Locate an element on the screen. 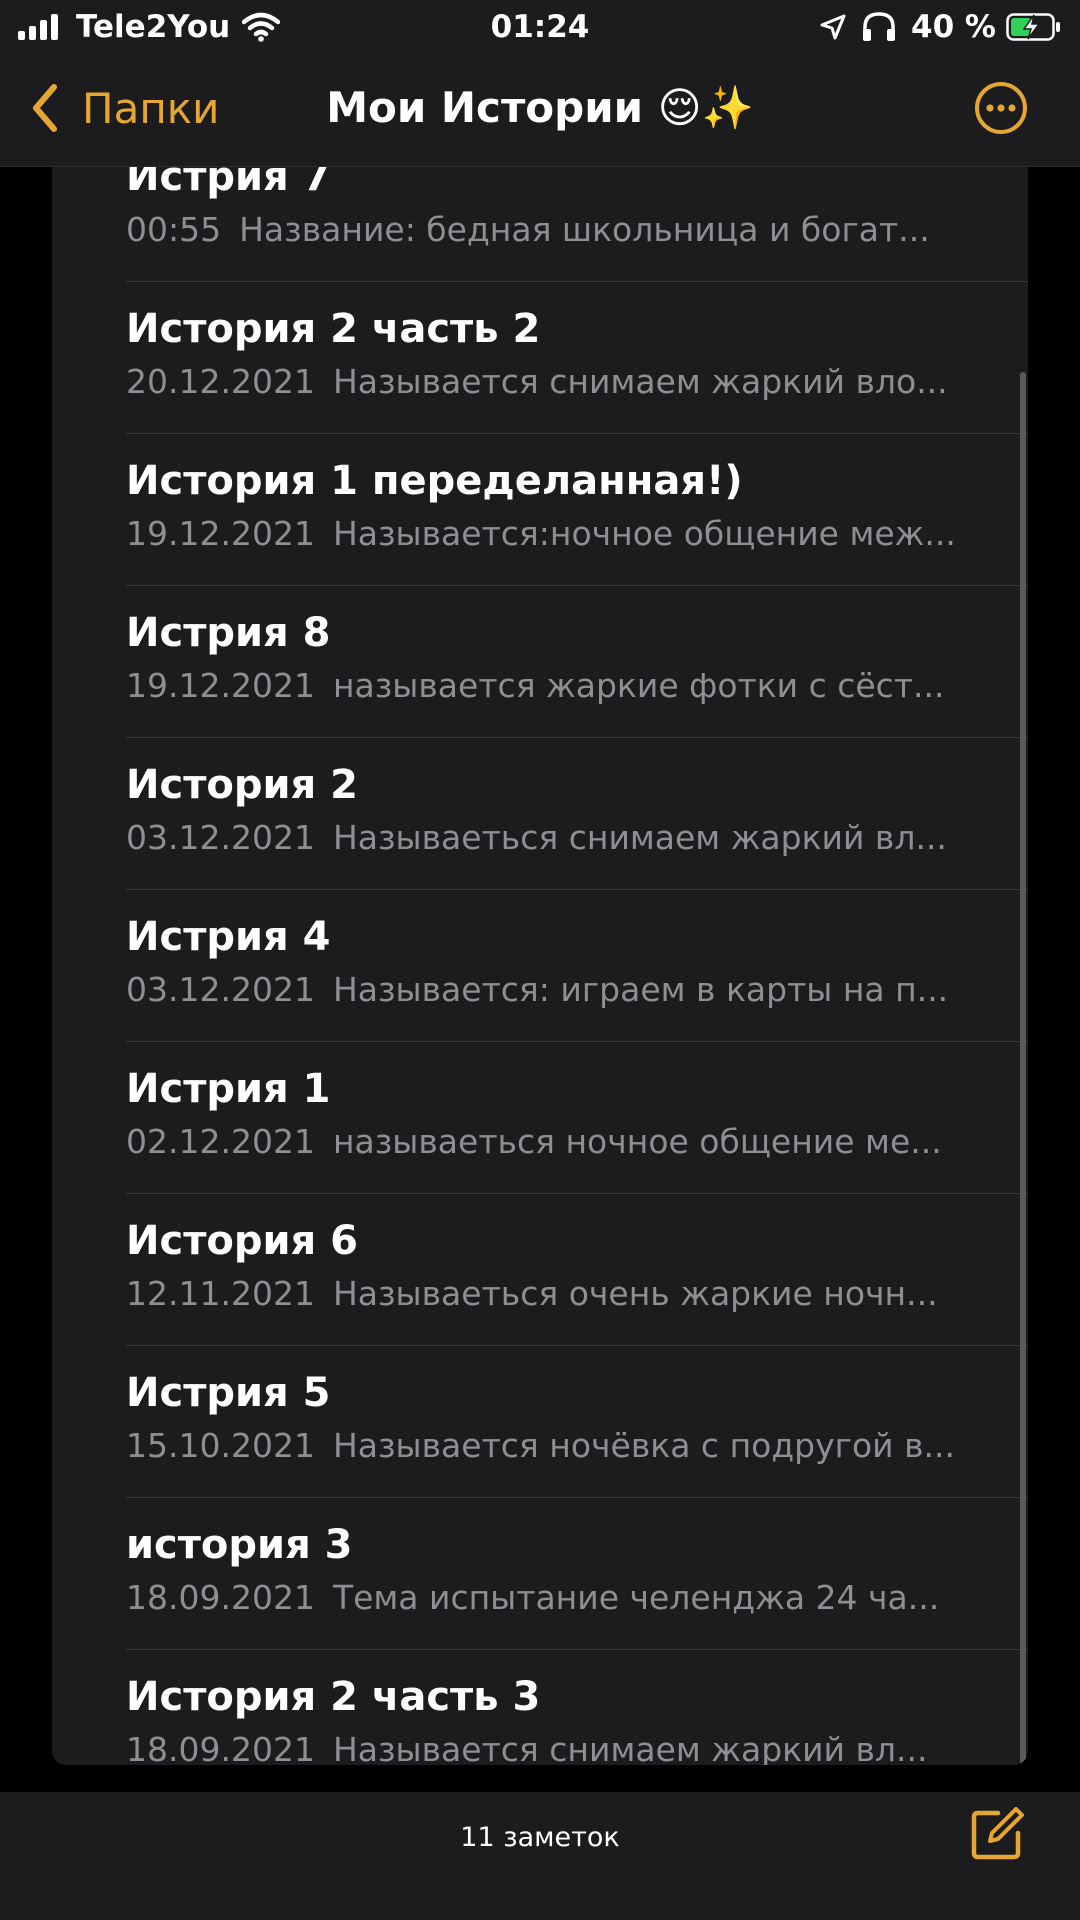  note-title: История 2 часть 3 is located at coordinates (333, 1697).